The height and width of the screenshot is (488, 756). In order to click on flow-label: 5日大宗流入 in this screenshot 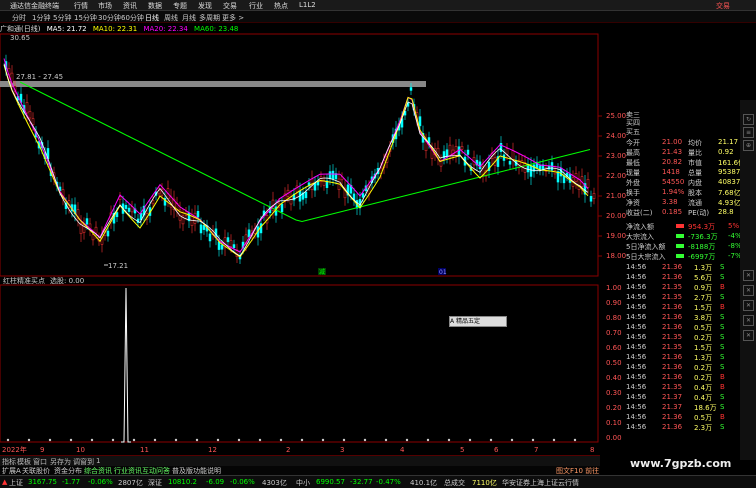, I will do `click(646, 257)`.